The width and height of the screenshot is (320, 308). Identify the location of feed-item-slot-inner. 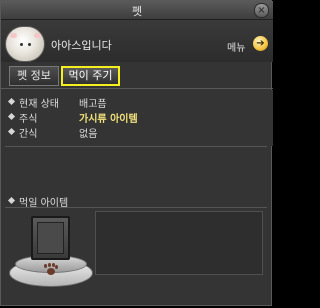
(50, 238).